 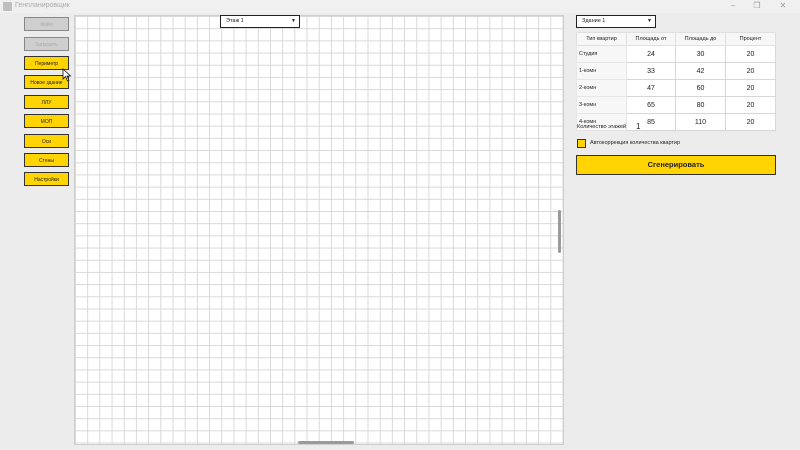 What do you see at coordinates (757, 6) in the screenshot?
I see `maximize-icon: ❐` at bounding box center [757, 6].